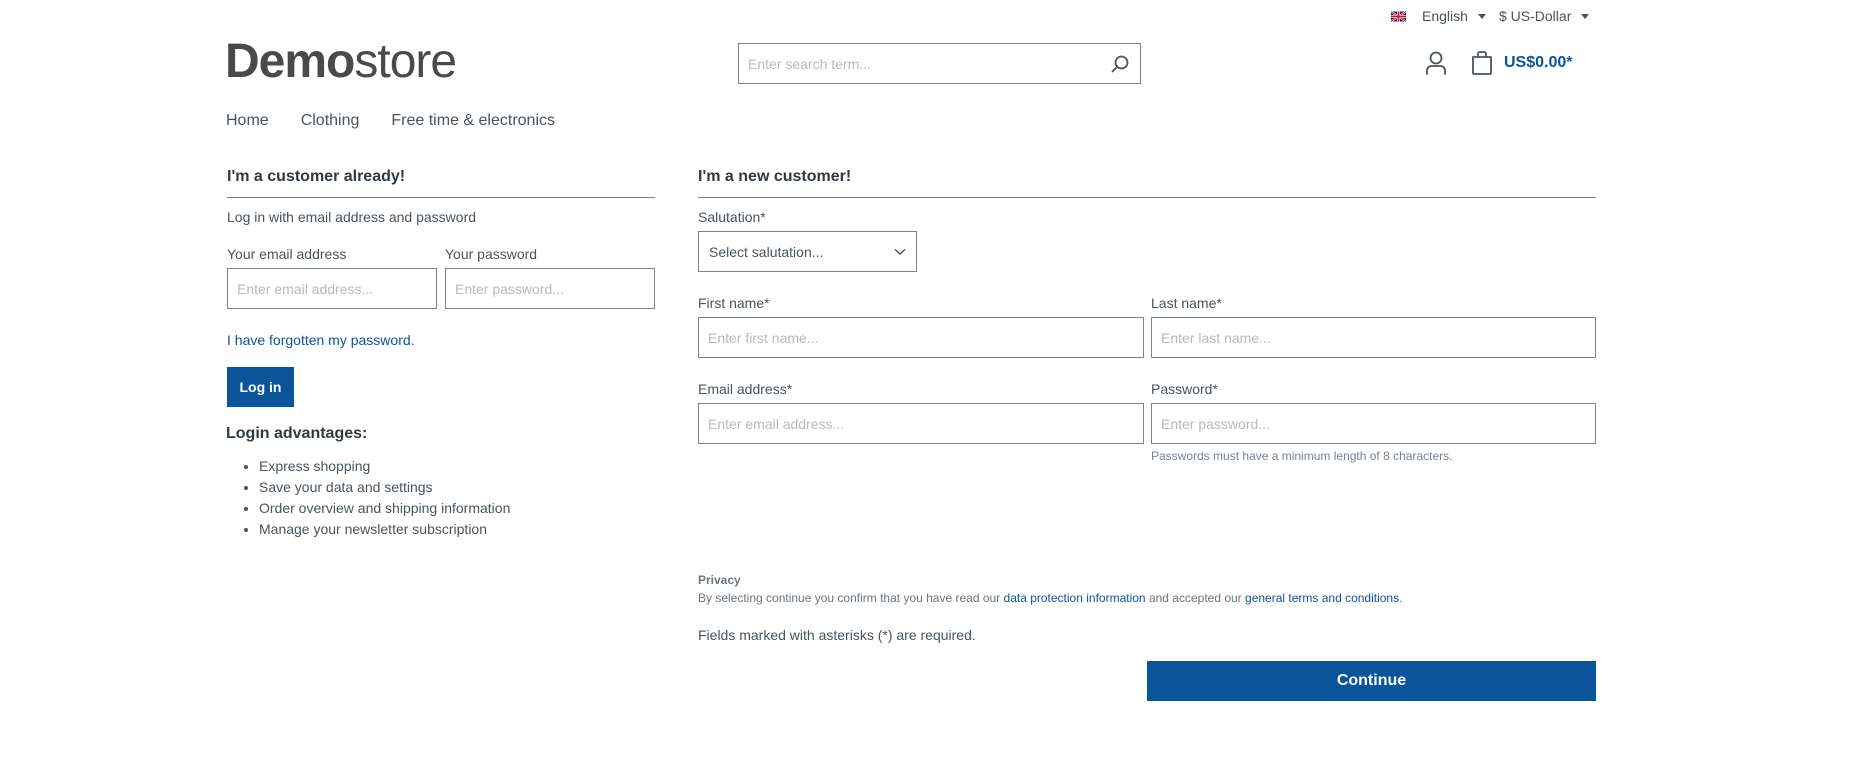 This screenshot has width=1851, height=766. Describe the element at coordinates (384, 529) in the screenshot. I see `advantage-item: Manage your newsletter subscription` at that location.